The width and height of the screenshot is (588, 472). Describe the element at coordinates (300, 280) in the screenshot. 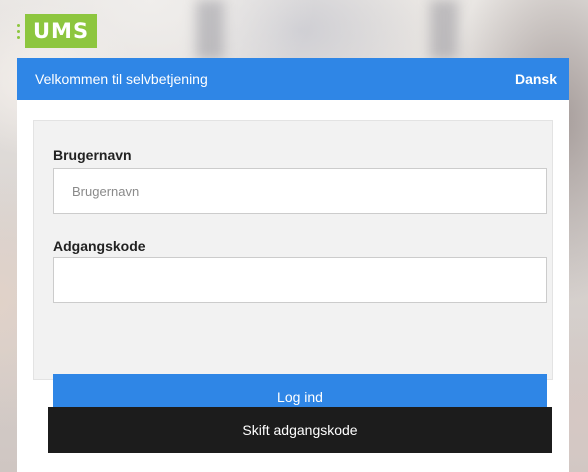

I see `password-input` at that location.